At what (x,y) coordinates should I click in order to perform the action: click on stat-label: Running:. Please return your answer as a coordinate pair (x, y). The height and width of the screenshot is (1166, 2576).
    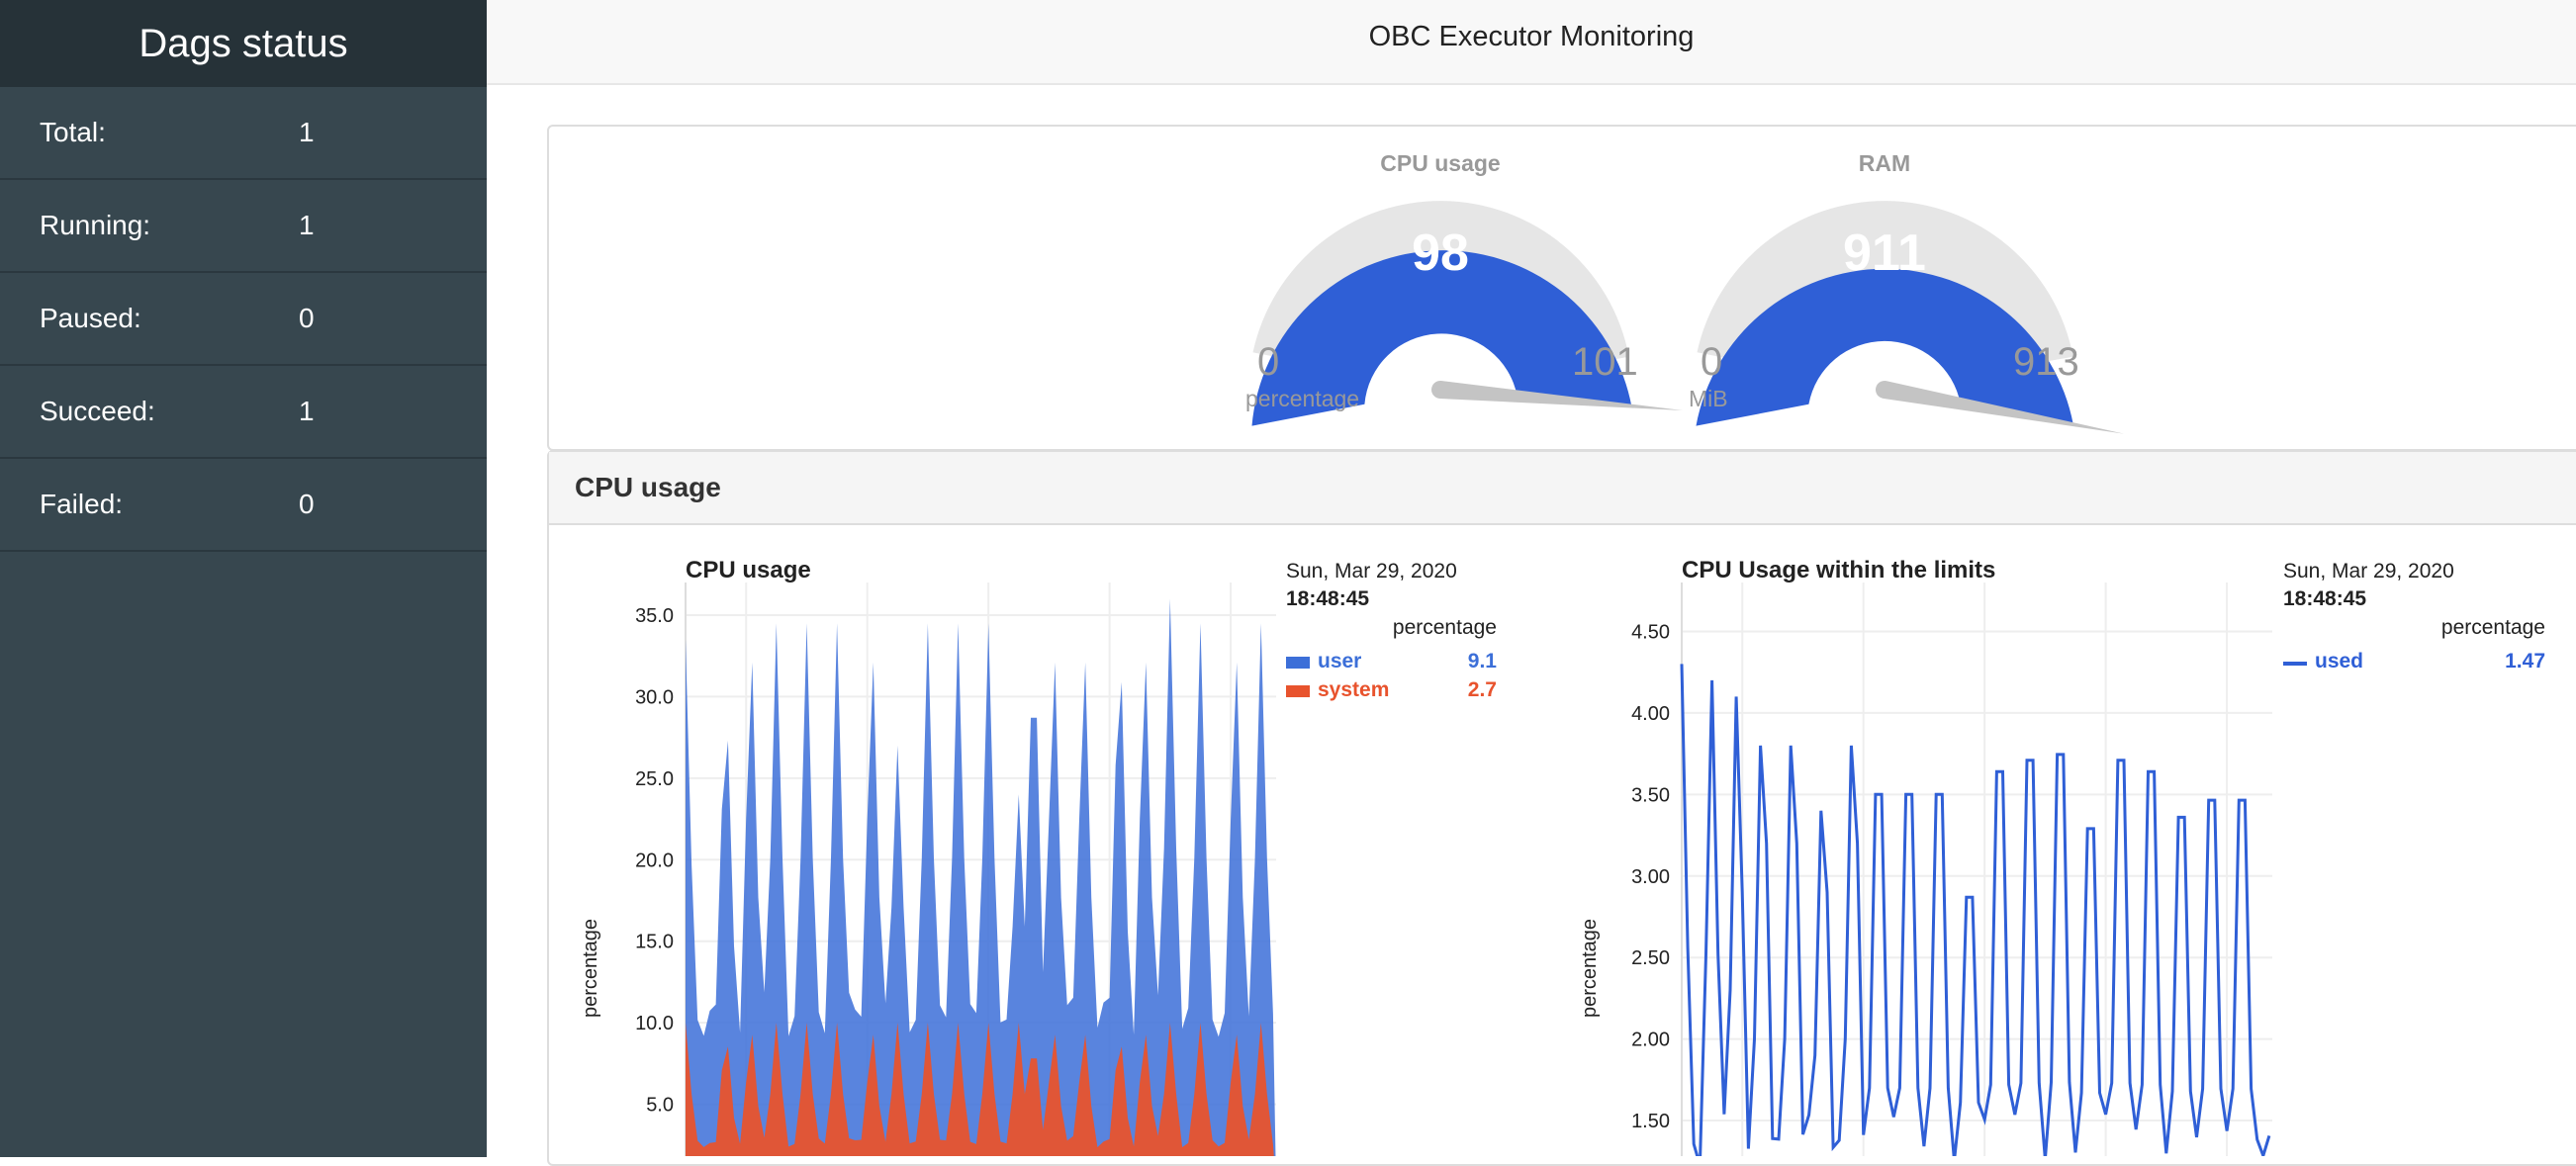
    Looking at the image, I should click on (95, 225).